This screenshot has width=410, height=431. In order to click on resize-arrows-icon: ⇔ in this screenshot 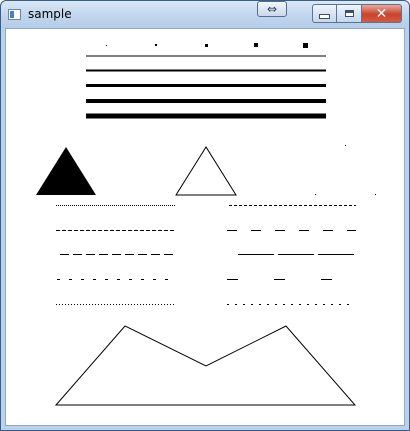, I will do `click(272, 9)`.